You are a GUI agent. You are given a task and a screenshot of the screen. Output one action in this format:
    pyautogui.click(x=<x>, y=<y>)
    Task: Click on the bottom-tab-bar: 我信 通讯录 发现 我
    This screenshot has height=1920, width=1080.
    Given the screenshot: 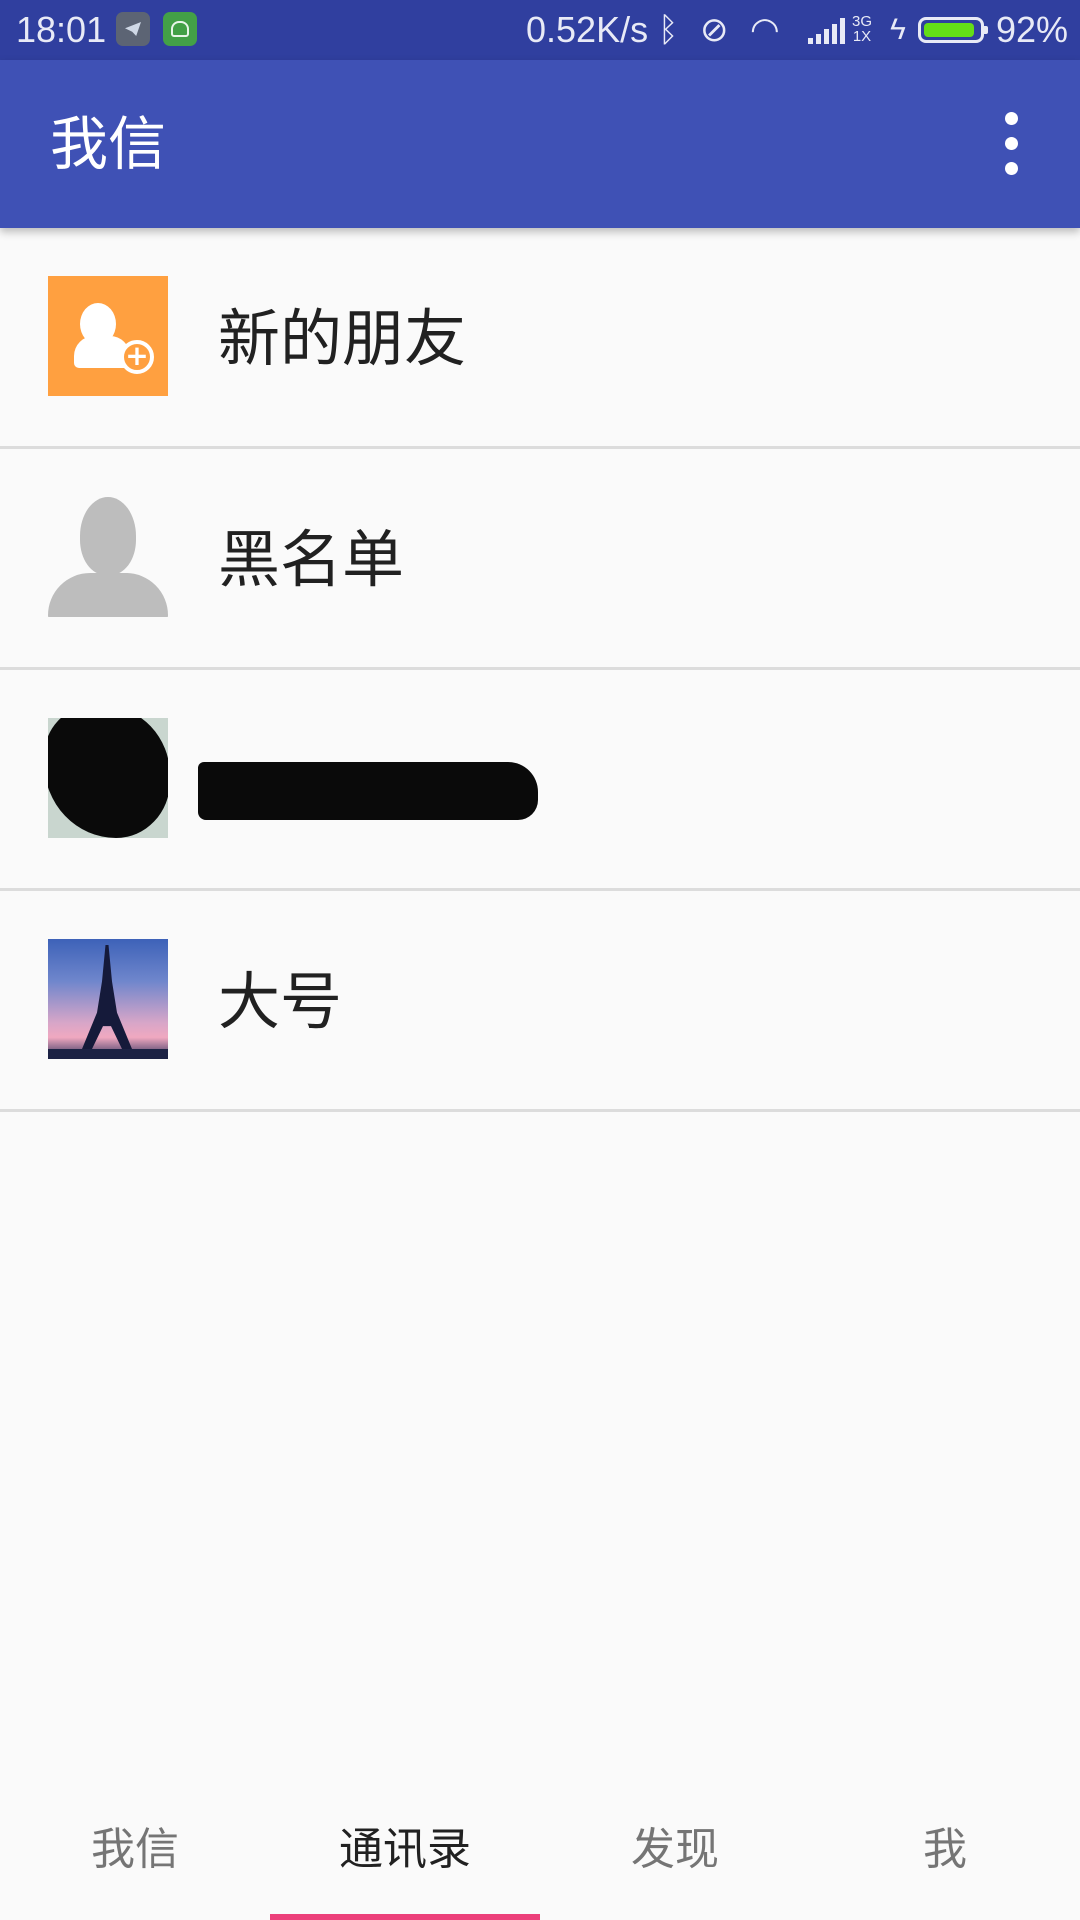 What is the action you would take?
    pyautogui.click(x=540, y=1860)
    